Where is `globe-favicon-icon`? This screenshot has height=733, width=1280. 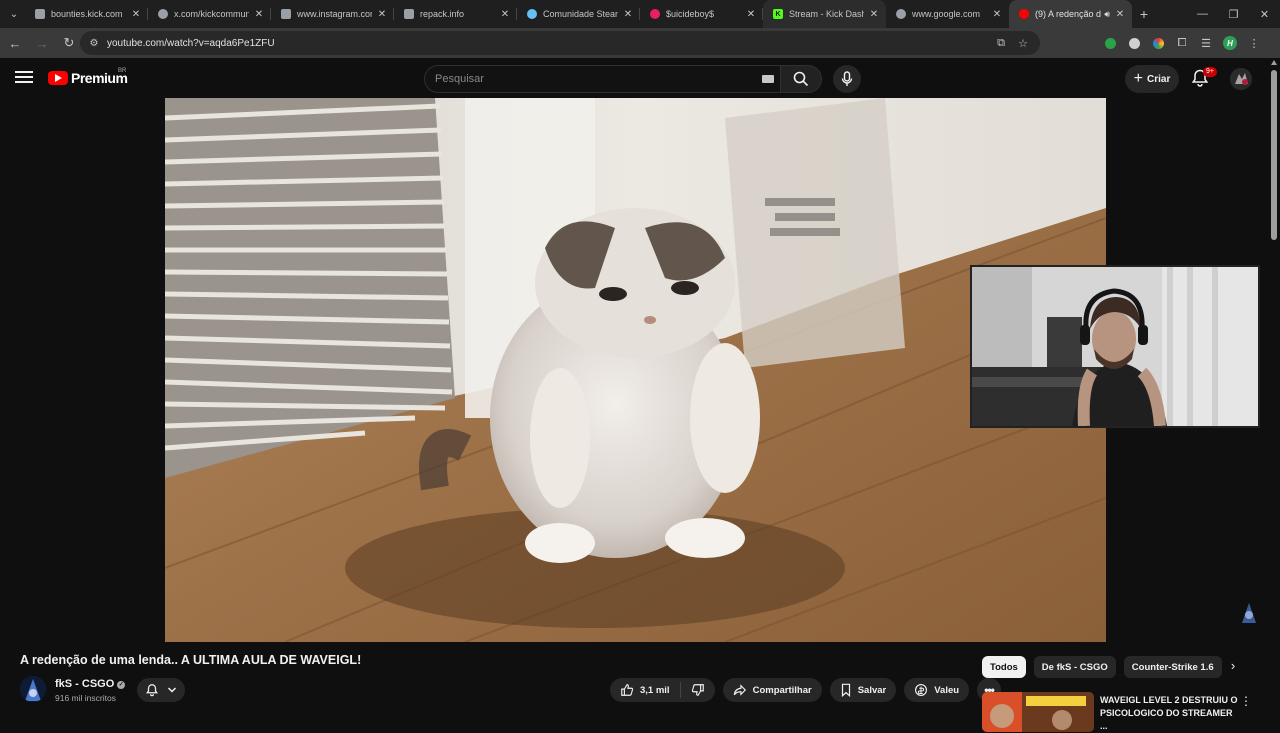
globe-favicon-icon is located at coordinates (163, 14).